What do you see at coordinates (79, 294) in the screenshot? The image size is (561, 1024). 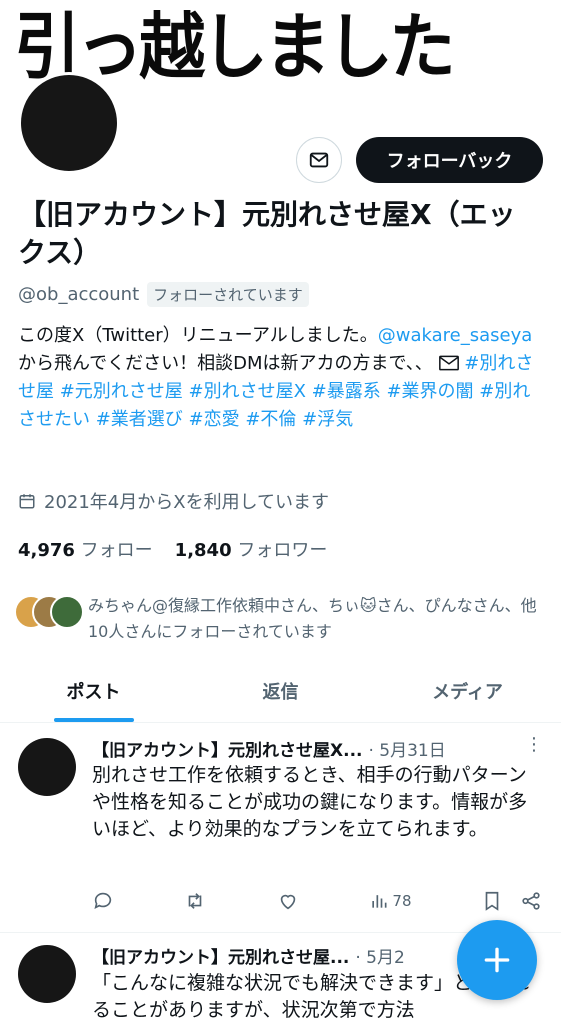 I see `profile-handle: @ob_account` at bounding box center [79, 294].